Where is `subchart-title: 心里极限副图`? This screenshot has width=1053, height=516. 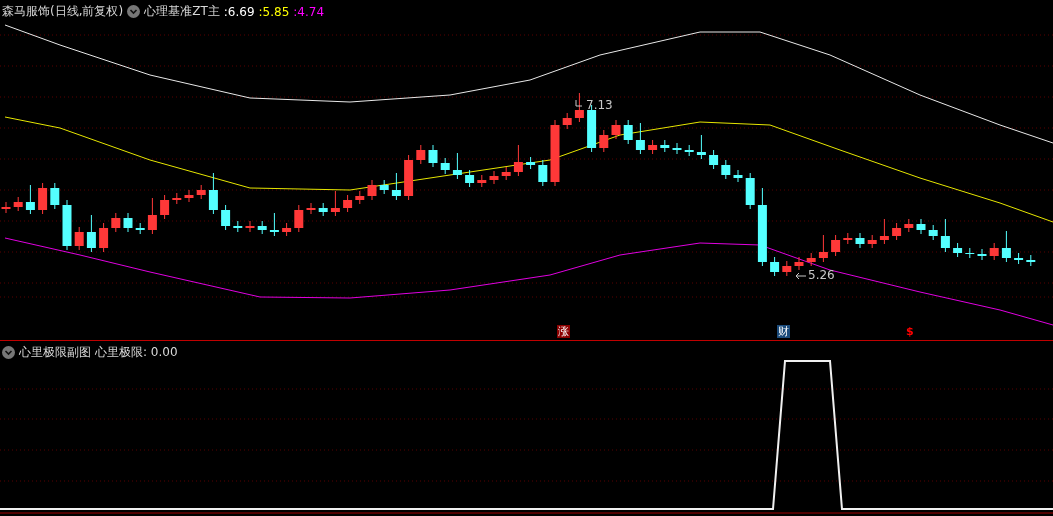 subchart-title: 心里极限副图 is located at coordinates (55, 352).